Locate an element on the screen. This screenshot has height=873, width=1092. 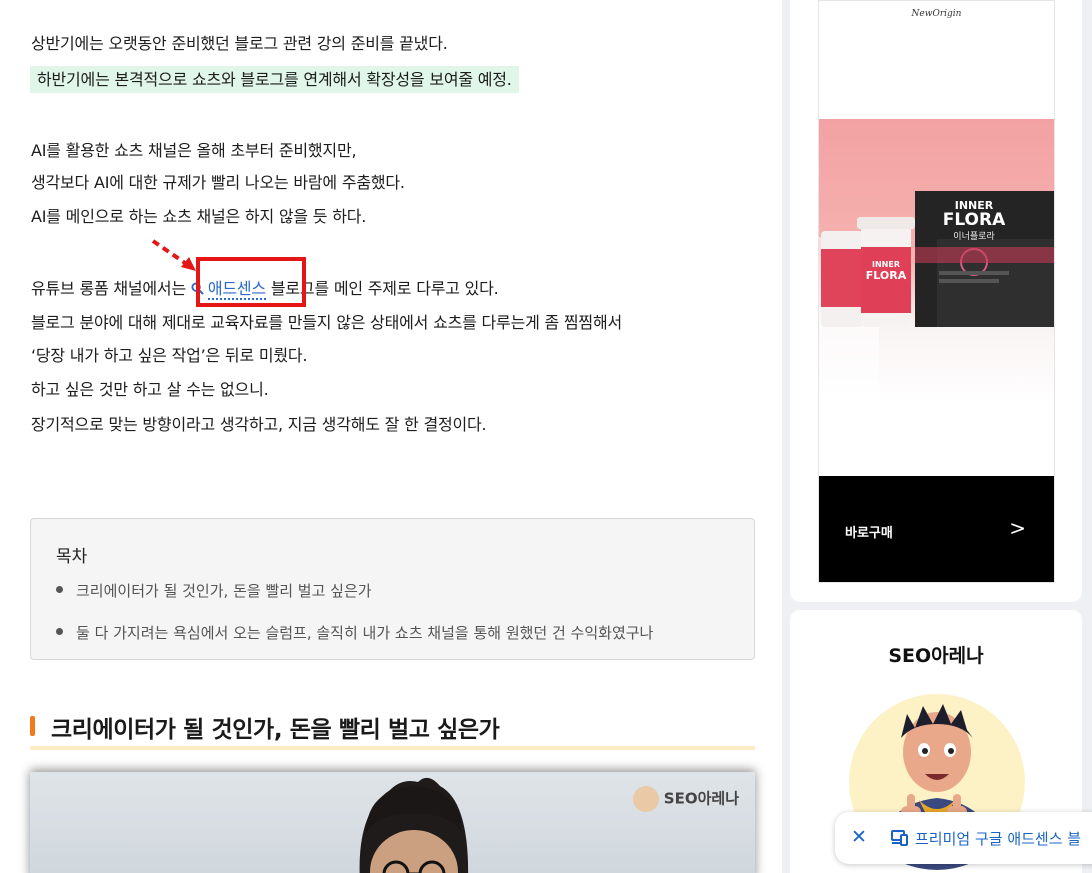
annotation-arrow-icon is located at coordinates (173, 255).